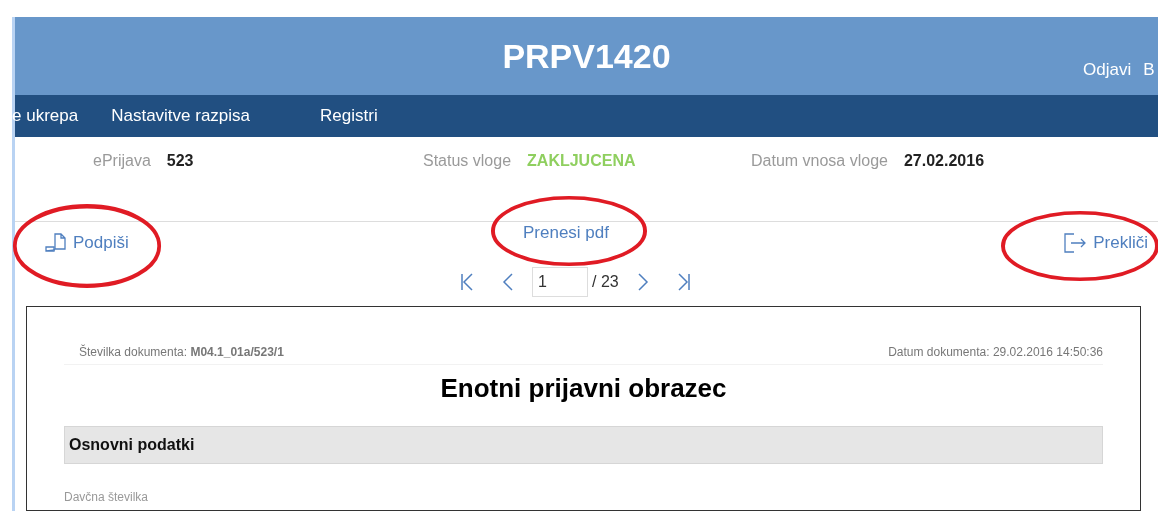 This screenshot has height=511, width=1158. I want to click on header-link: B, so click(1149, 70).